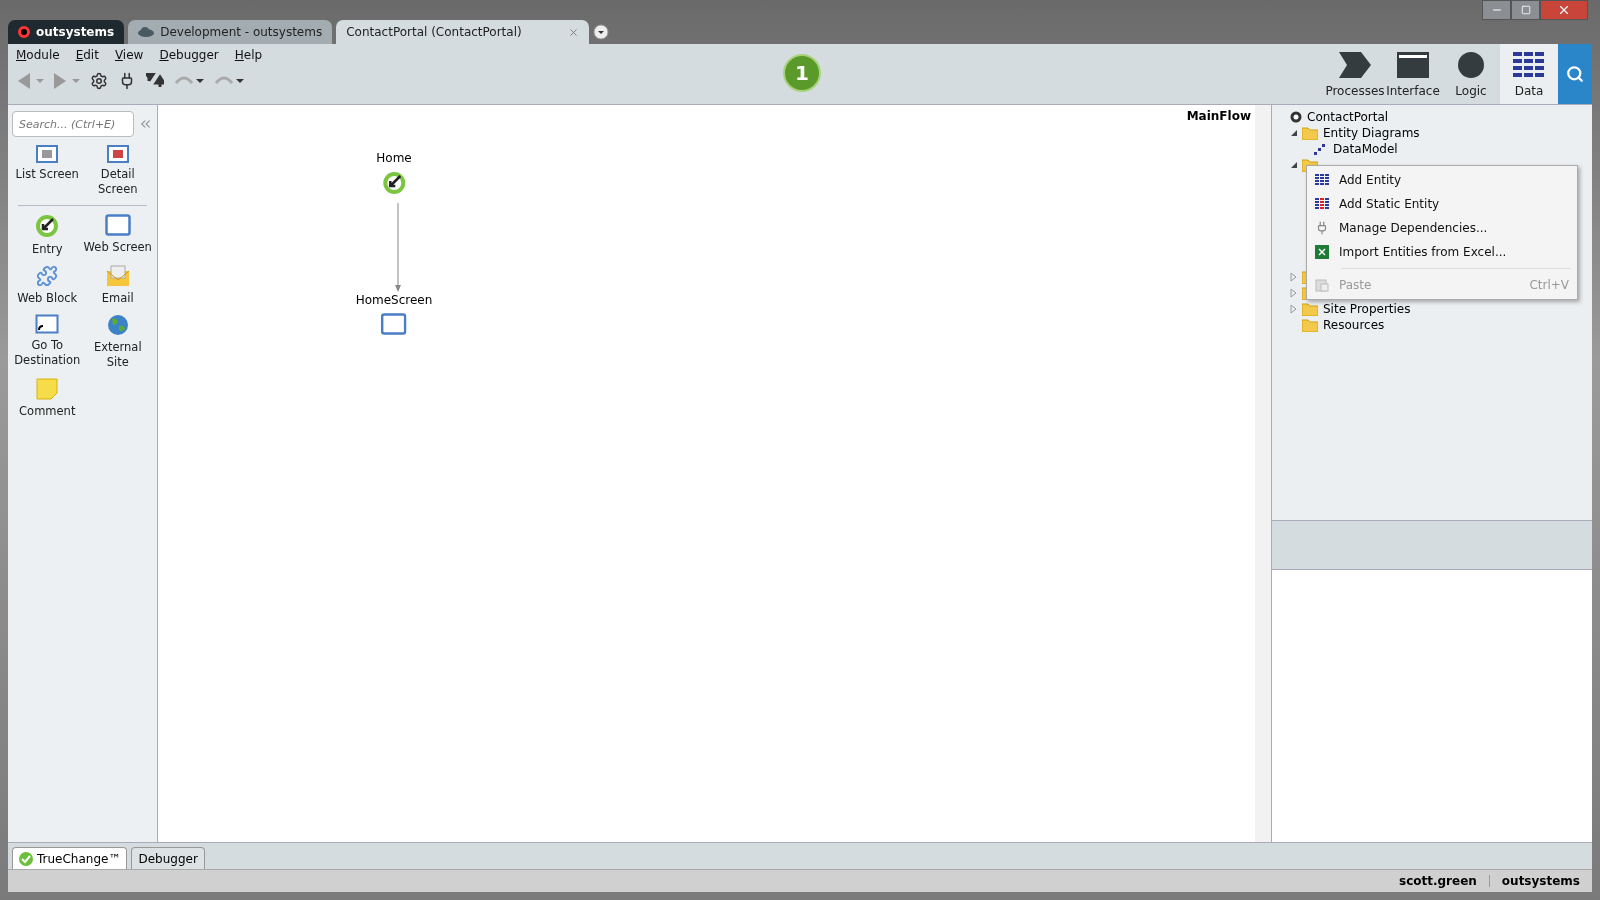 The width and height of the screenshot is (1600, 900). What do you see at coordinates (47, 353) in the screenshot?
I see `palette-item: Go To Destination` at bounding box center [47, 353].